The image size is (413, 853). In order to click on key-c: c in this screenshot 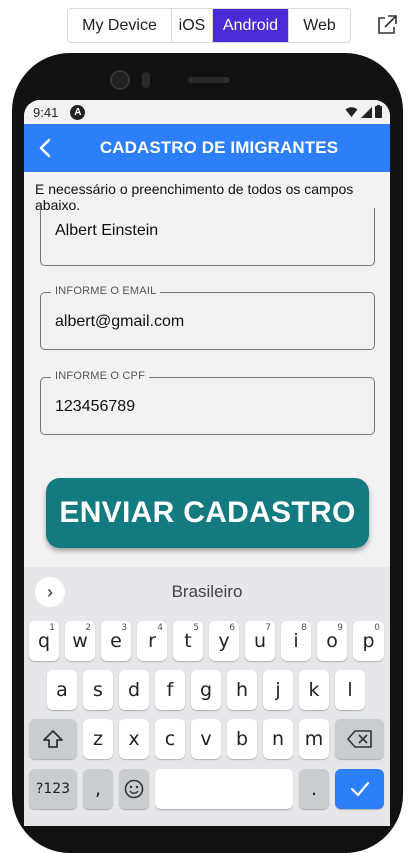, I will do `click(170, 739)`.